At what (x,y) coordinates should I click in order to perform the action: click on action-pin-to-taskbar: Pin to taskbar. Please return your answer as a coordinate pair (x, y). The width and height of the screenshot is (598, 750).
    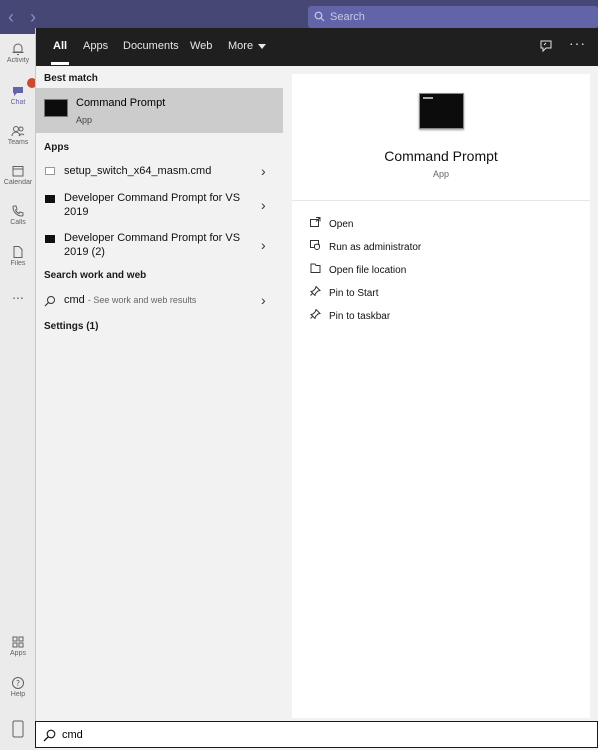
    Looking at the image, I should click on (350, 315).